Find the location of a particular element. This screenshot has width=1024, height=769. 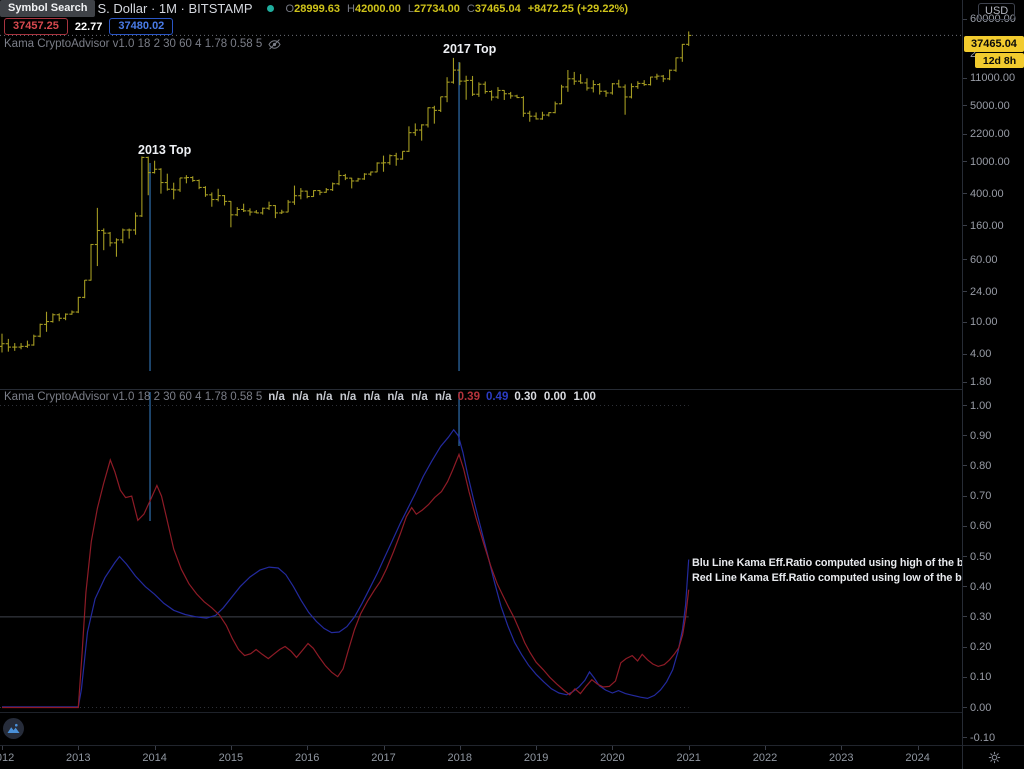

axis-tick-label: 0.60 is located at coordinates (981, 526).